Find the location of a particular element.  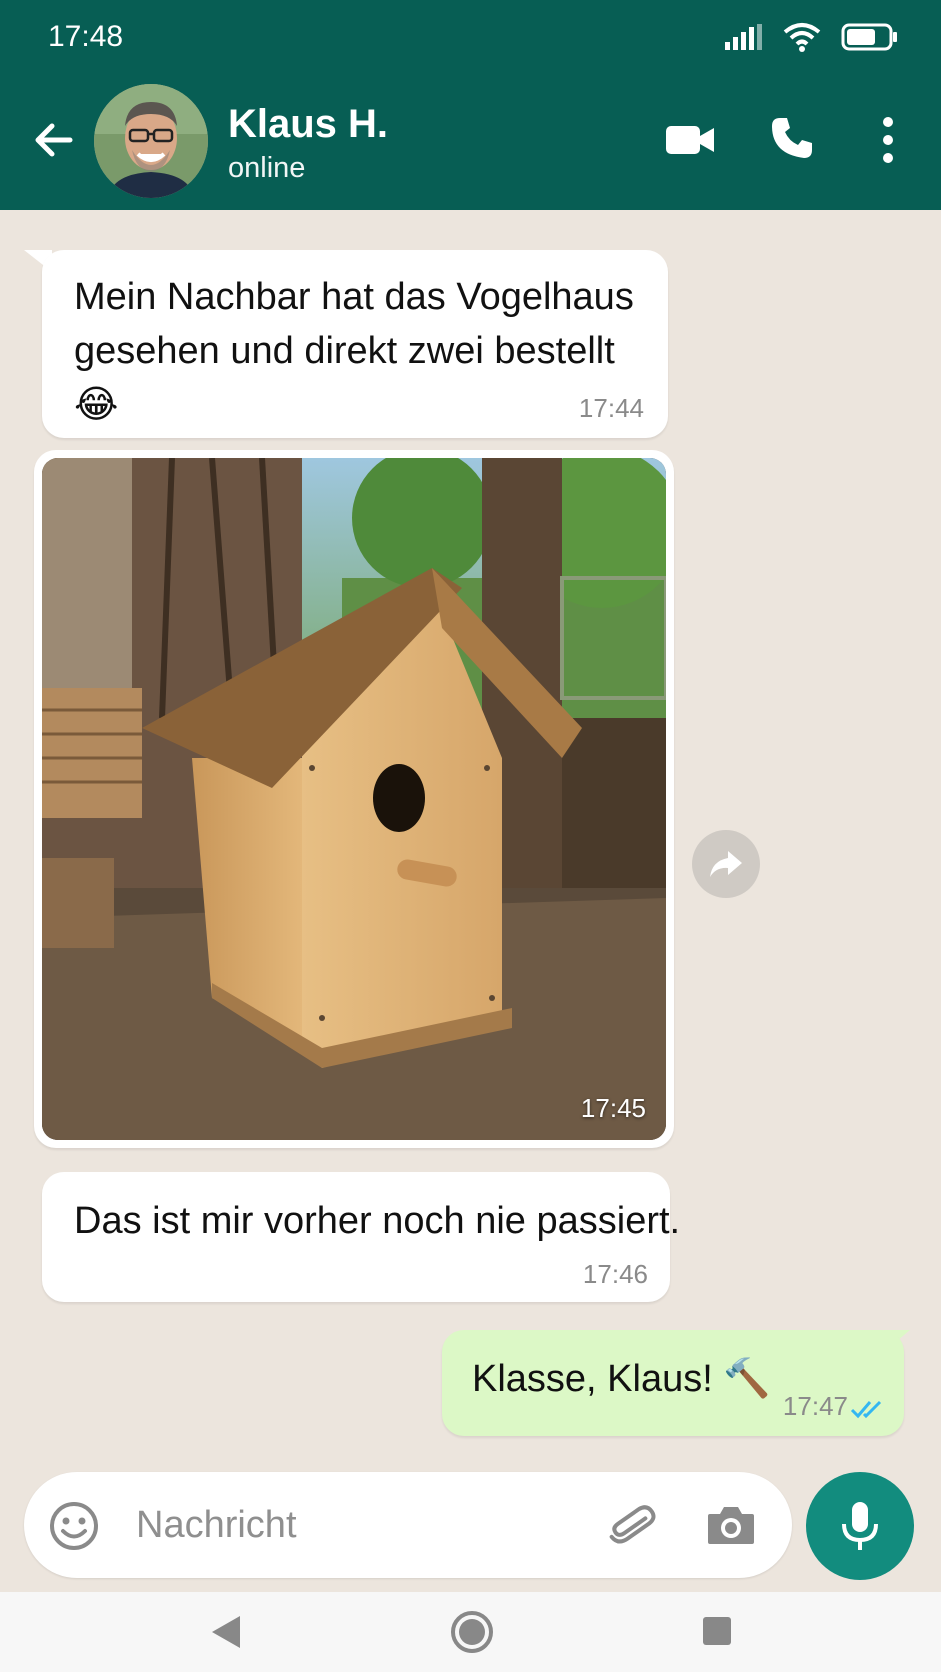

read-ticks-icon is located at coordinates (866, 1409).